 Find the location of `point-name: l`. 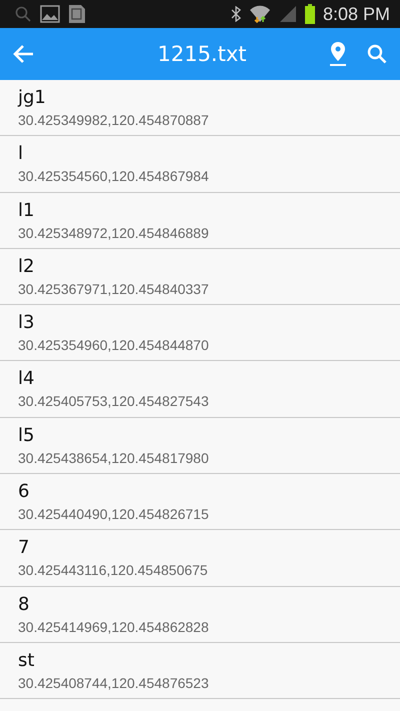

point-name: l is located at coordinates (21, 154).